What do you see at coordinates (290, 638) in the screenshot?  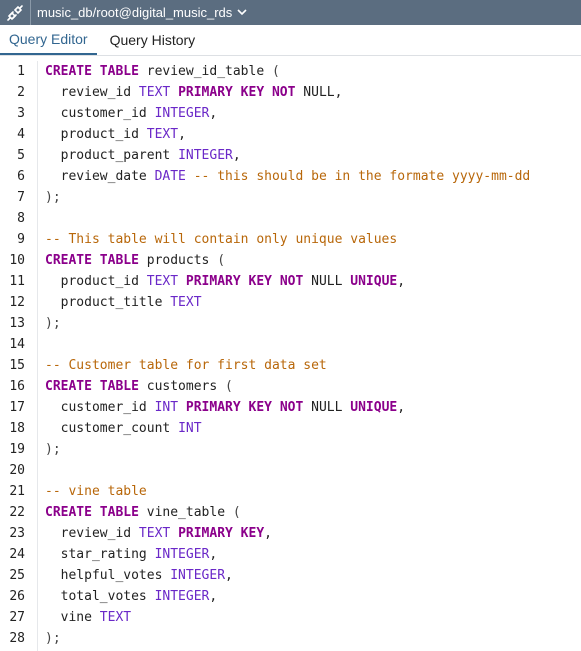 I see `code-line: 28);` at bounding box center [290, 638].